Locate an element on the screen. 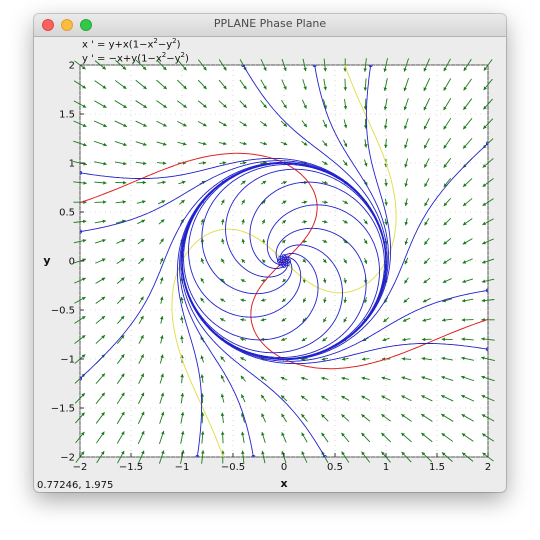 The height and width of the screenshot is (540, 540). y-tick-label: 0 is located at coordinates (72, 262).